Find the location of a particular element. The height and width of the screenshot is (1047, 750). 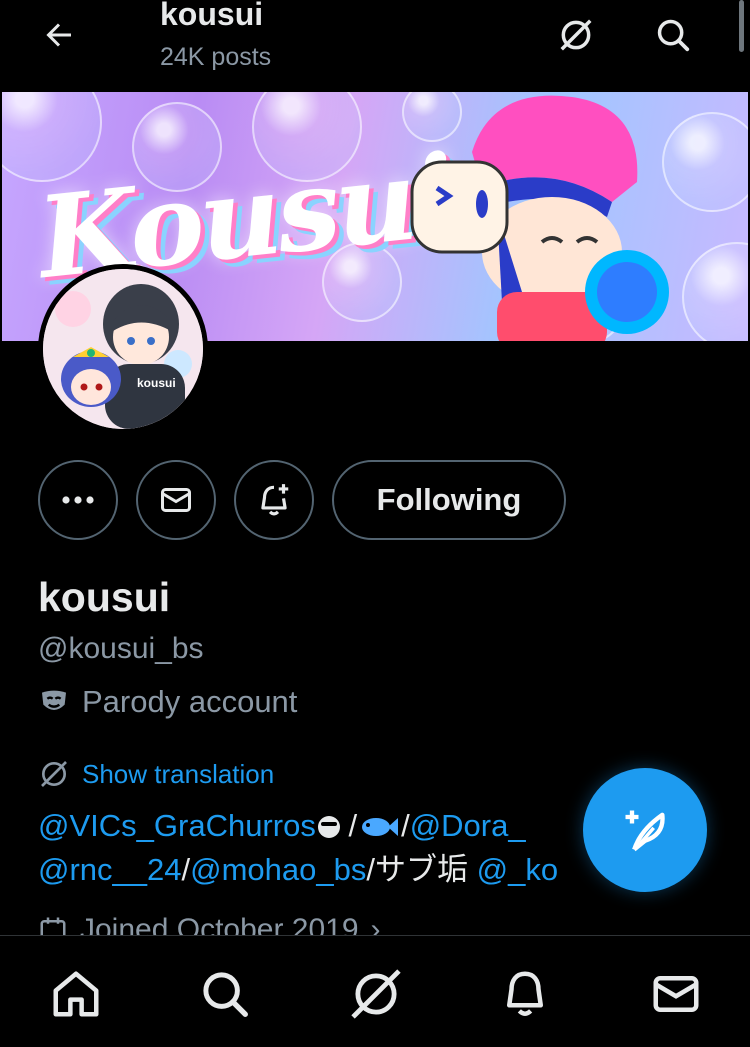

nav-grok is located at coordinates (376, 994).